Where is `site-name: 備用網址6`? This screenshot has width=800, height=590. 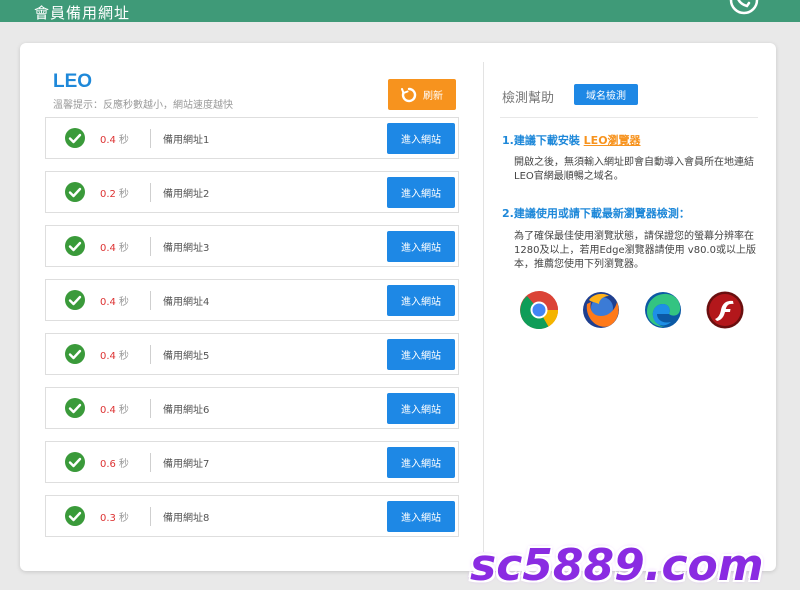
site-name: 備用網址6 is located at coordinates (186, 410).